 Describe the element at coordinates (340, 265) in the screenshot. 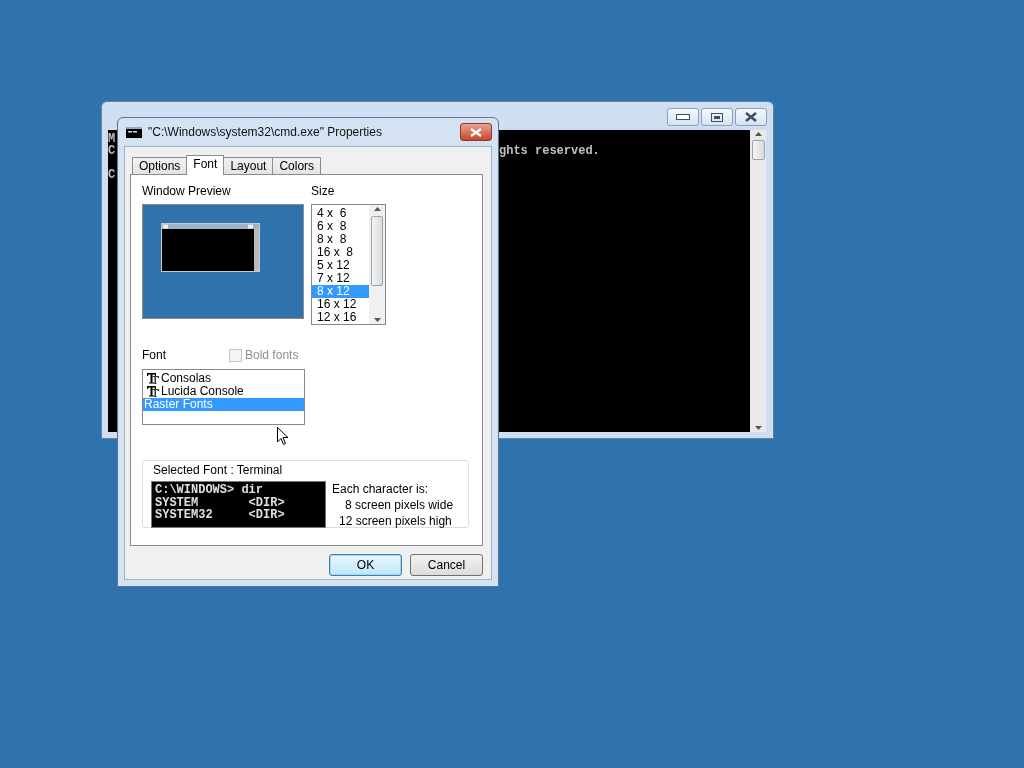

I see `size-option: 5 x 12` at that location.